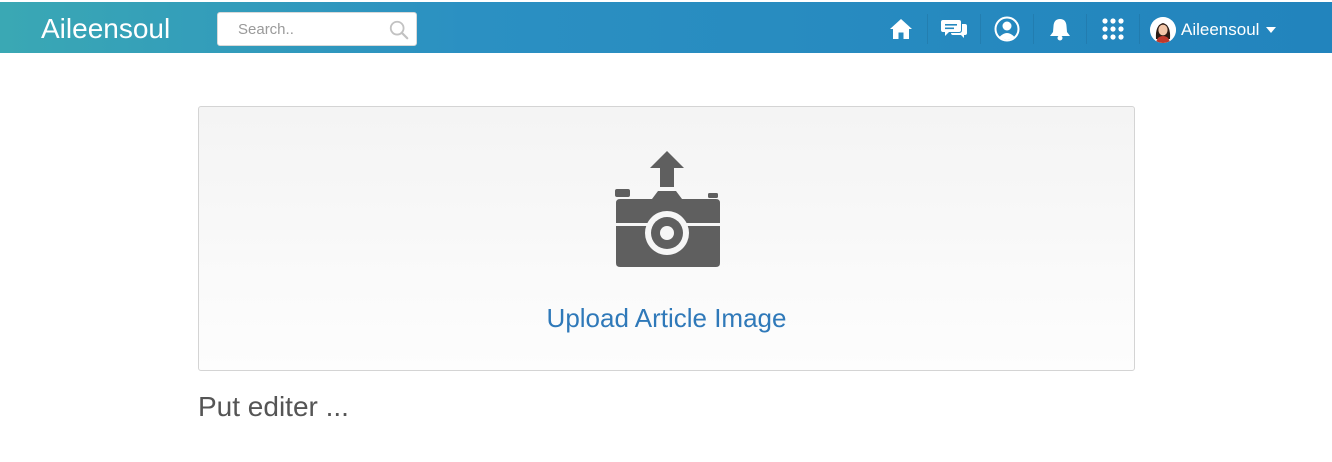 The height and width of the screenshot is (462, 1332). What do you see at coordinates (399, 30) in the screenshot?
I see `search-icon` at bounding box center [399, 30].